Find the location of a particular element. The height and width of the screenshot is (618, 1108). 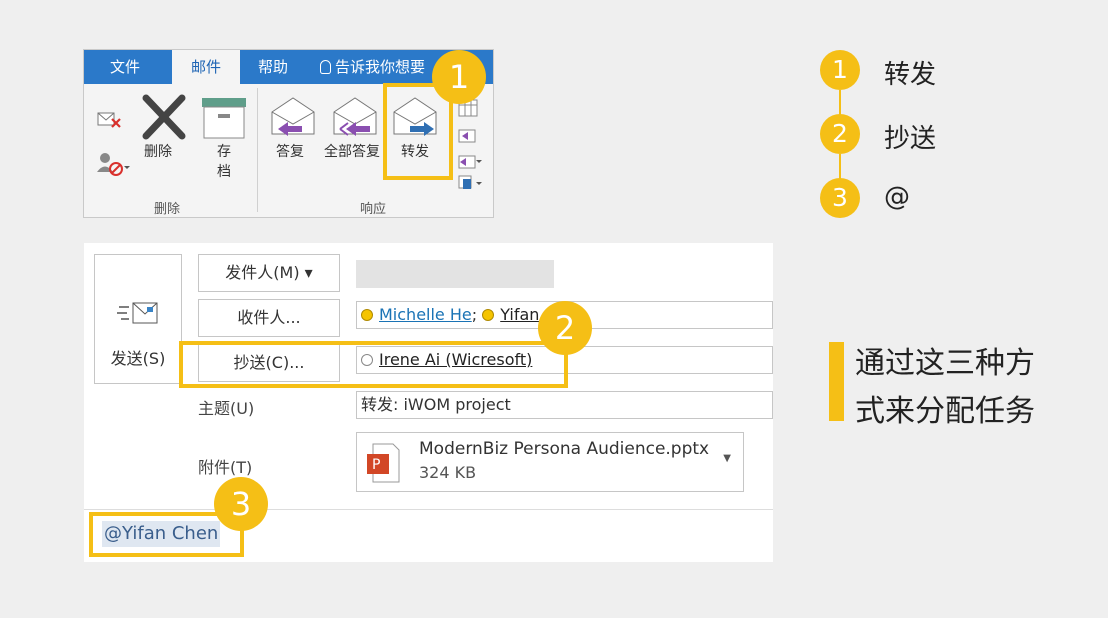

subject-field: 转发: iWOM project is located at coordinates (564, 405).